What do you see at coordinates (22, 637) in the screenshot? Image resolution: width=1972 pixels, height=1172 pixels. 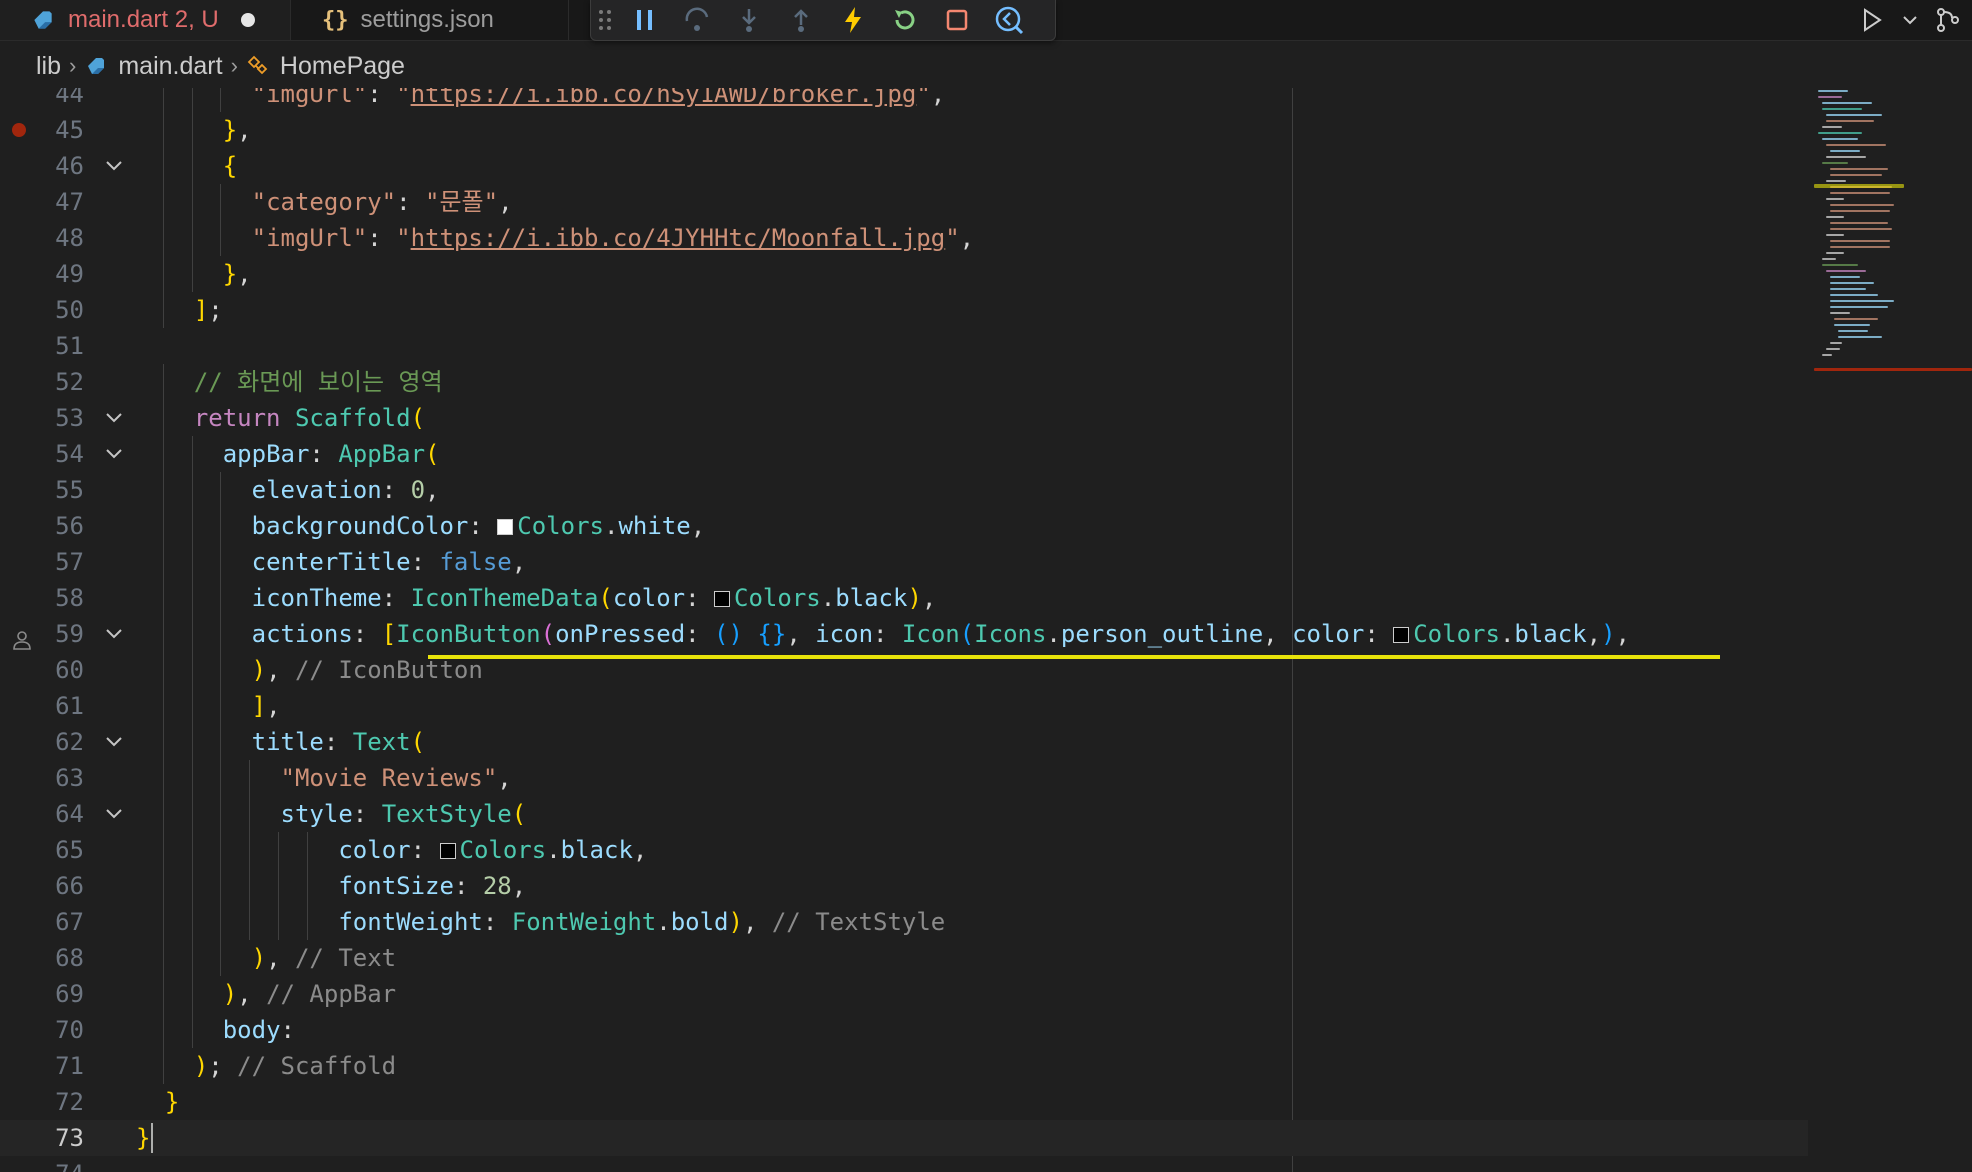 I see `person-outline-icon` at bounding box center [22, 637].